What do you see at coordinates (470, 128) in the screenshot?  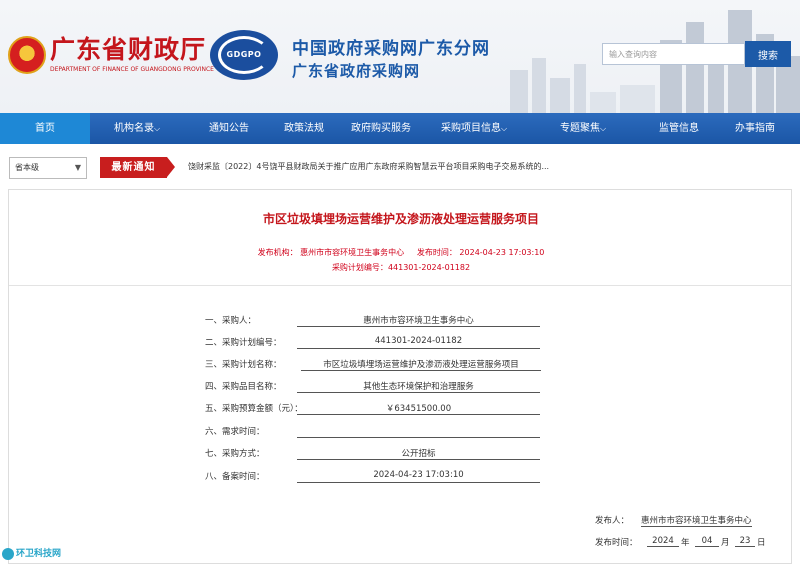 I see `nav-item-label: 采购项目信息` at bounding box center [470, 128].